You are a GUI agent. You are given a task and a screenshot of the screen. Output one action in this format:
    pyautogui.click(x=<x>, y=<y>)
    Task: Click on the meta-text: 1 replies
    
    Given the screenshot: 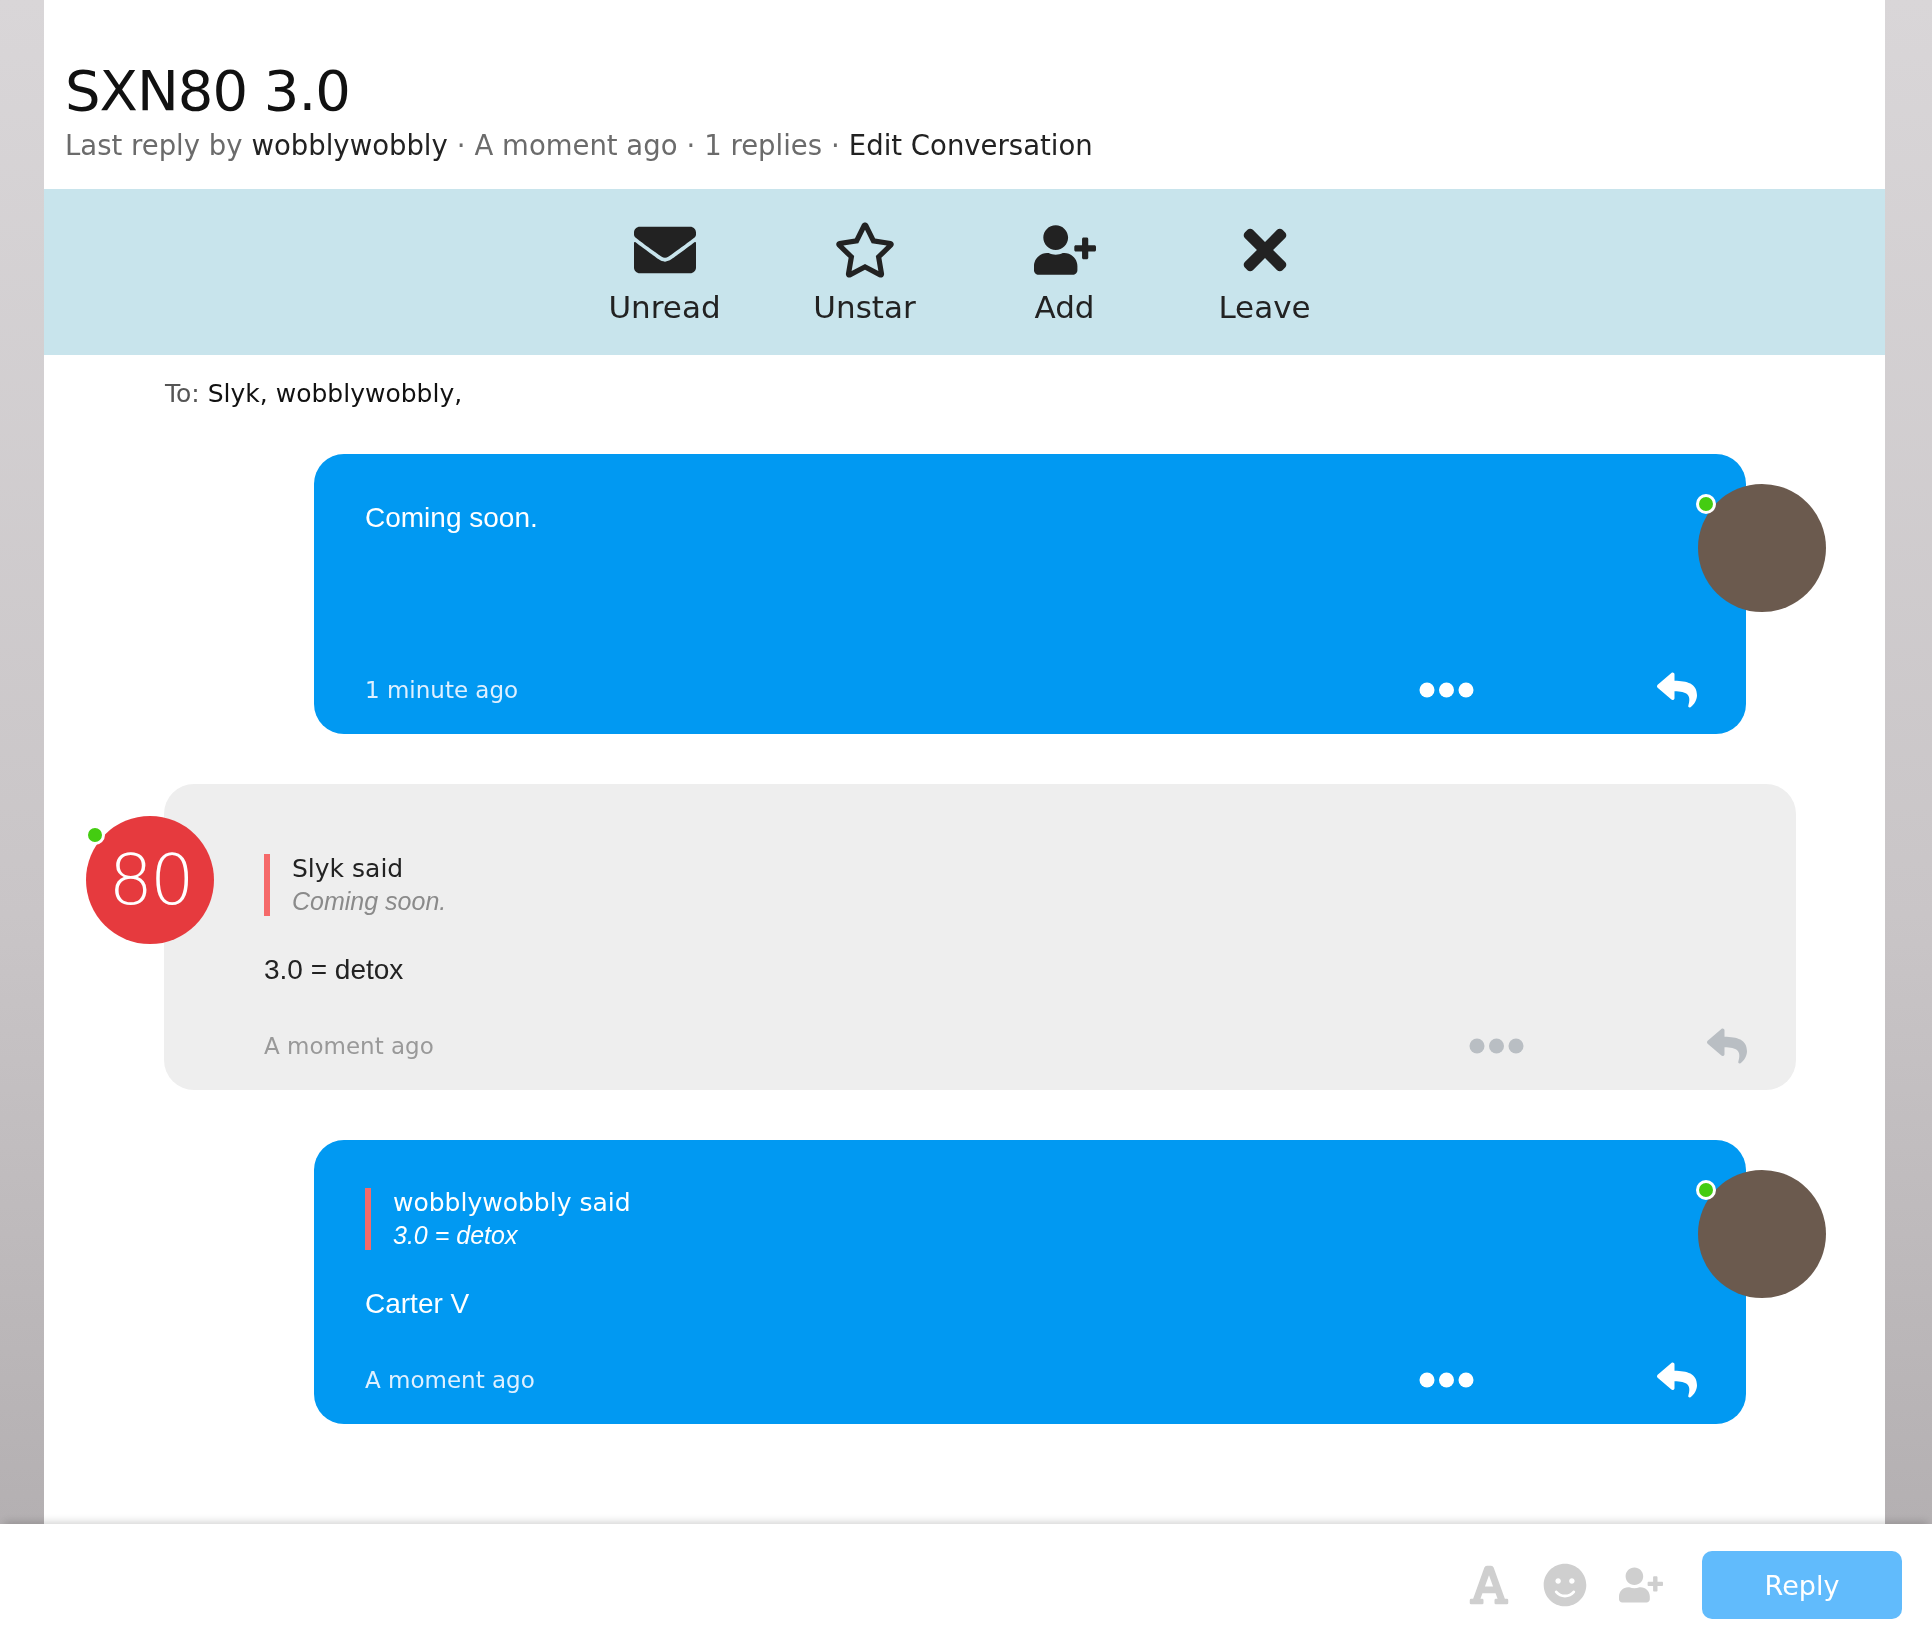 What is the action you would take?
    pyautogui.click(x=763, y=145)
    